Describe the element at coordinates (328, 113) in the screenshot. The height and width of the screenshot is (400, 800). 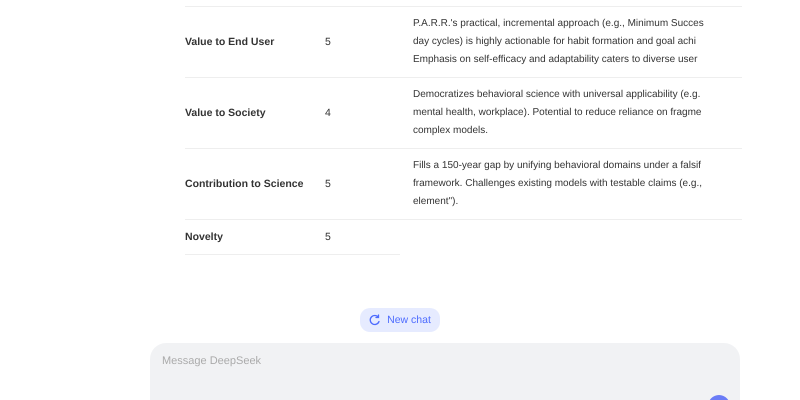
I see `table-cell-text: 4` at that location.